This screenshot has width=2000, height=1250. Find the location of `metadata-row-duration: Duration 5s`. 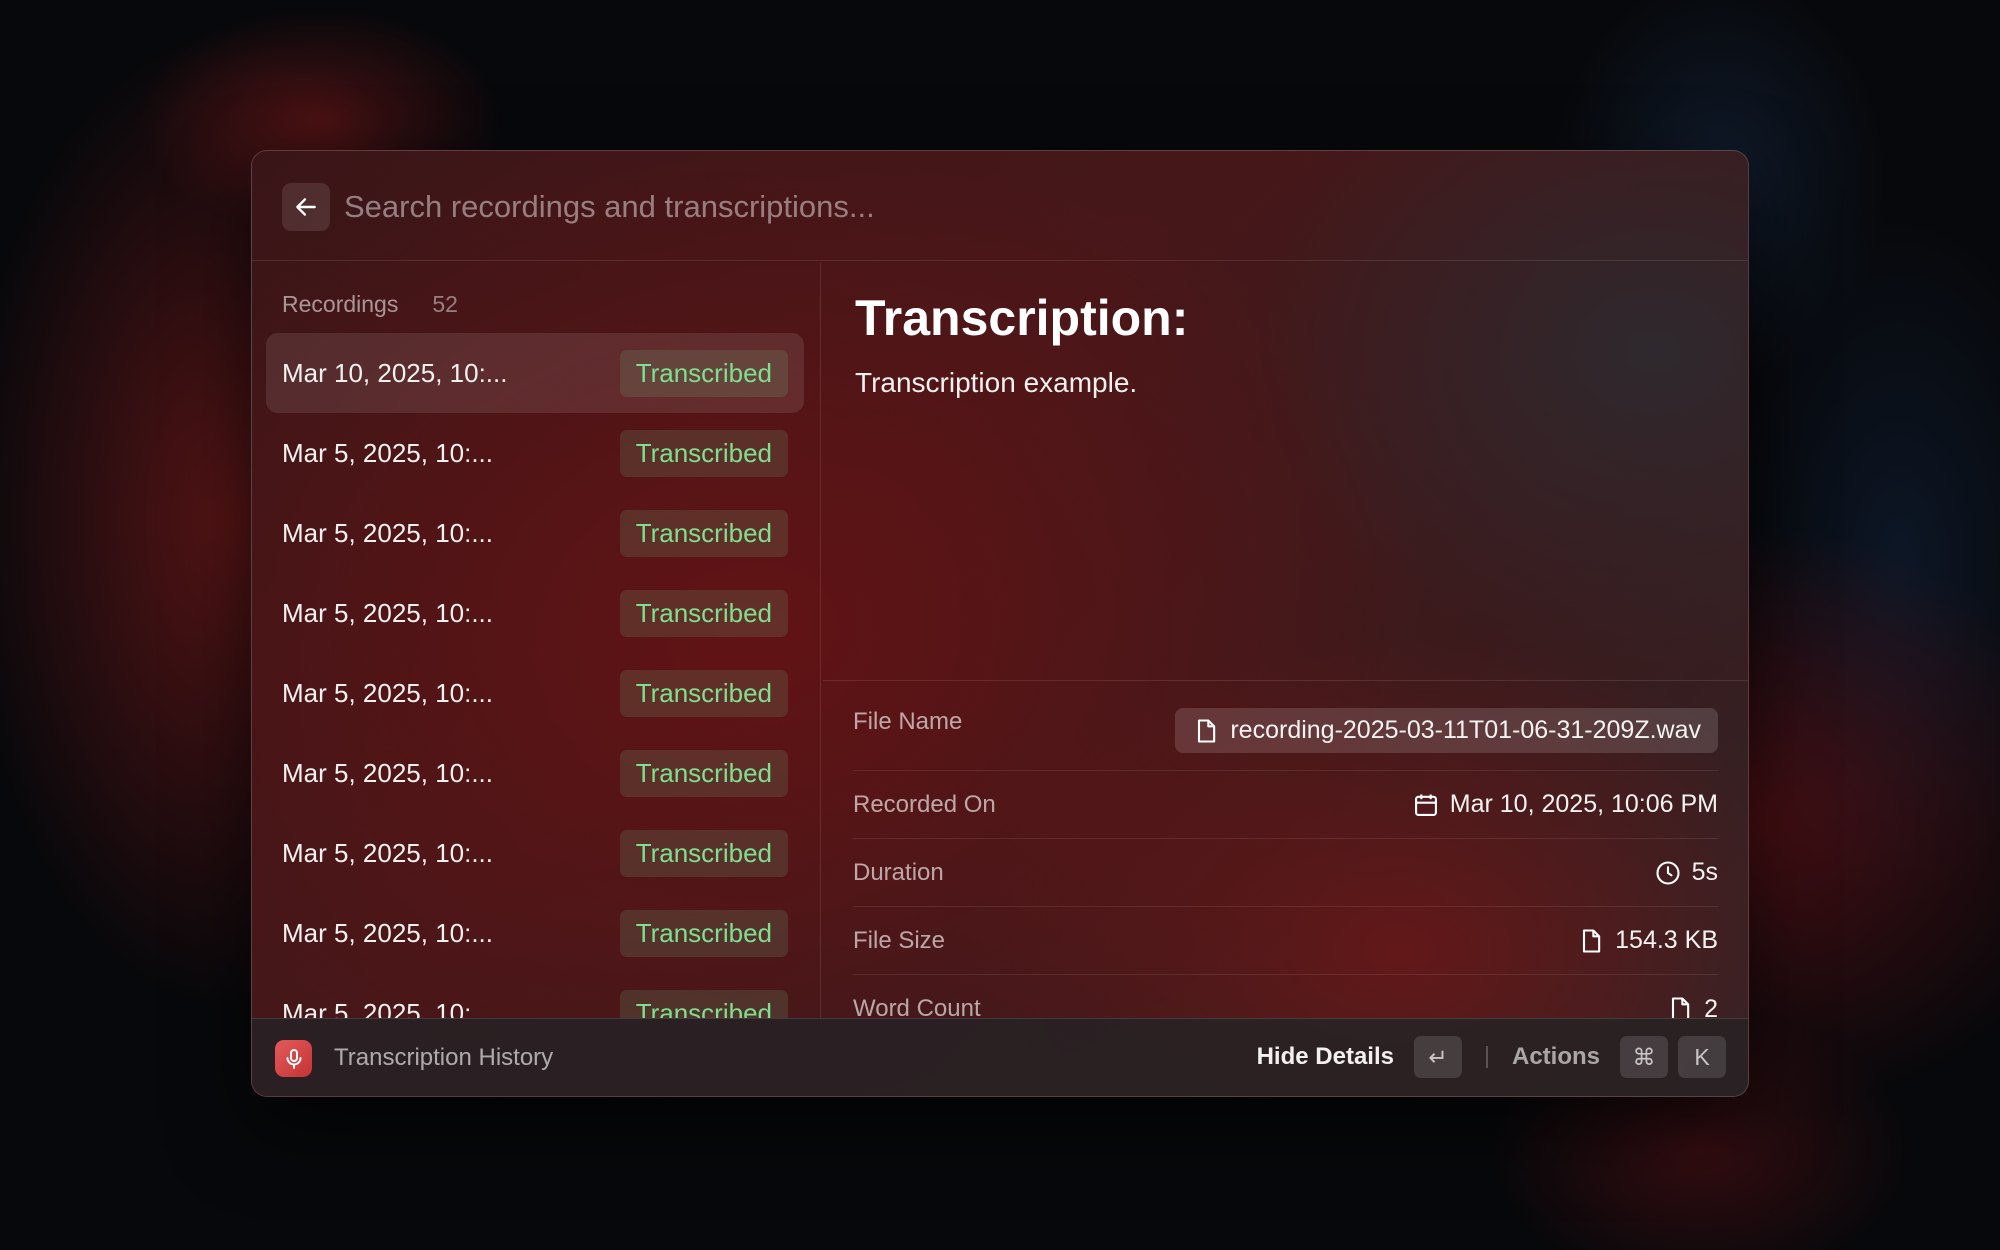

metadata-row-duration: Duration 5s is located at coordinates (1285, 873).